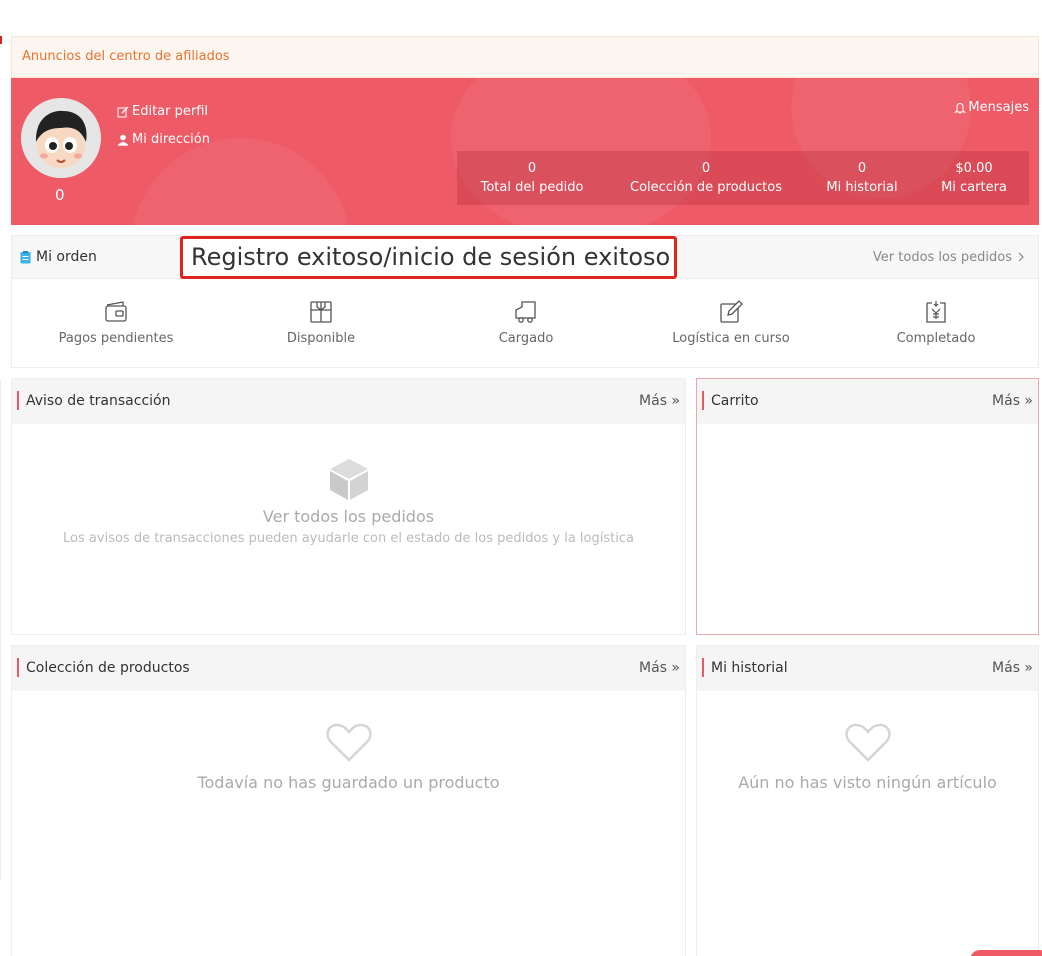 The image size is (1042, 956). What do you see at coordinates (25, 256) in the screenshot?
I see `clipboard-icon` at bounding box center [25, 256].